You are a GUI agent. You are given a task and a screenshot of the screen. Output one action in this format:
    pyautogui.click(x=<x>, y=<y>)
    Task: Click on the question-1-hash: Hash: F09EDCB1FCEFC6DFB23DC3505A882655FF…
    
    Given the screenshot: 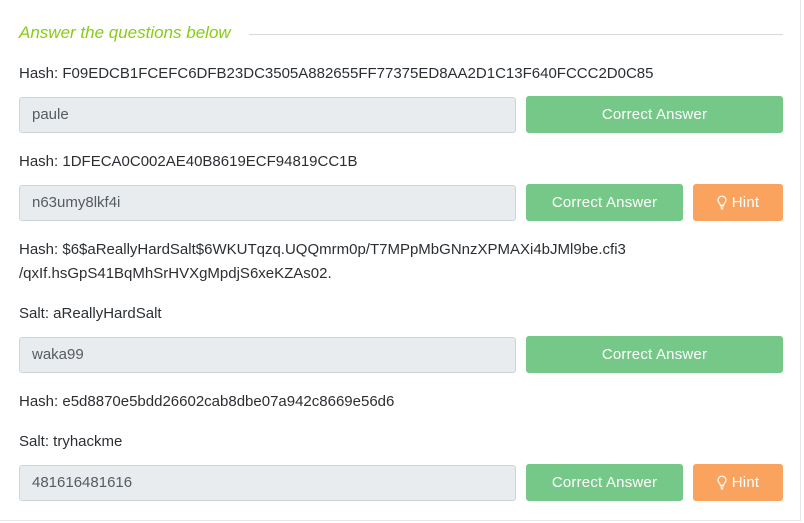 What is the action you would take?
    pyautogui.click(x=336, y=73)
    